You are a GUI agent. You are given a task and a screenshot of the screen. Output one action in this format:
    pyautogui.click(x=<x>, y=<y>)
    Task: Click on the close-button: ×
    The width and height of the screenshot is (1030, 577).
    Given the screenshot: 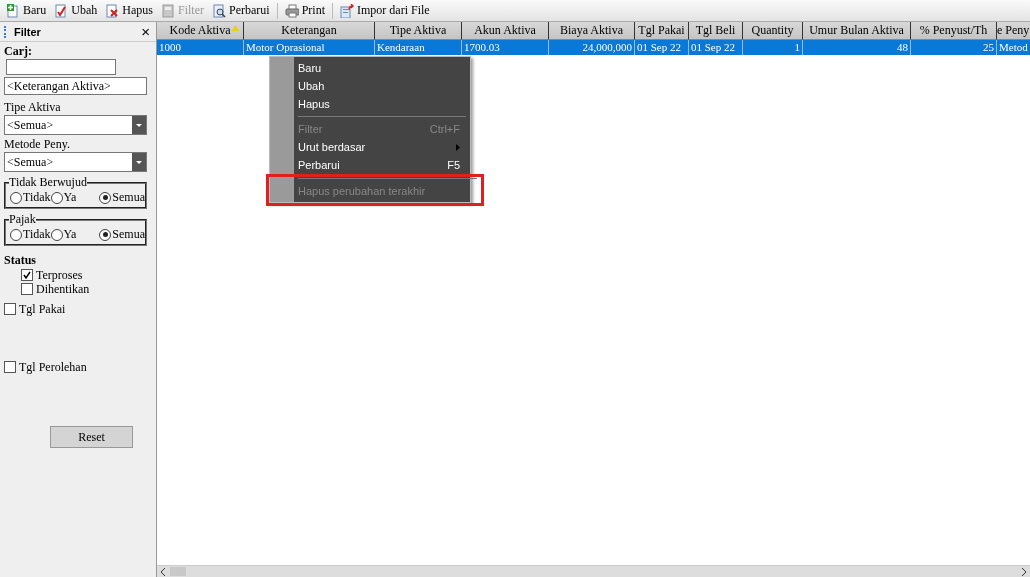 What is the action you would take?
    pyautogui.click(x=145, y=31)
    